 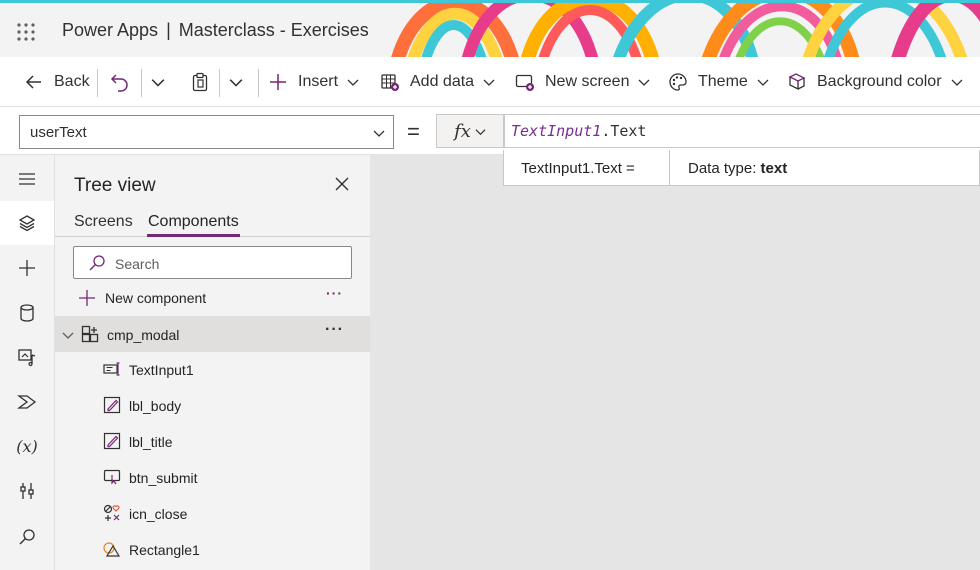 I want to click on tree-tabs: Screens Components, so click(x=212, y=222).